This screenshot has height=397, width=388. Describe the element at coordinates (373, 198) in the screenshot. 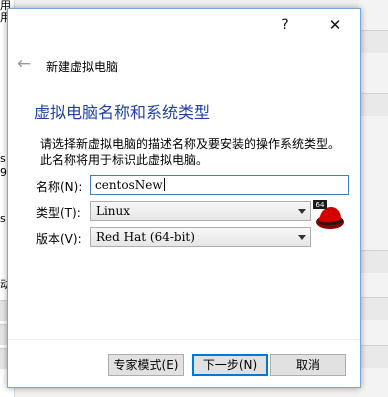

I see `background-right-panel` at that location.